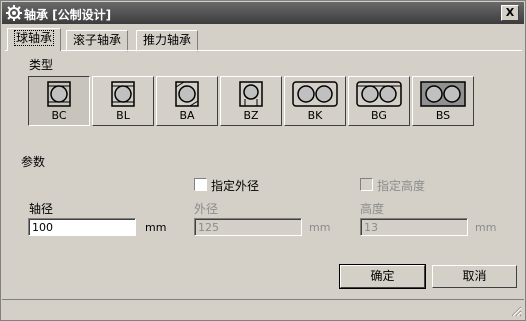 The image size is (526, 321). I want to click on cancel-button: 取消, so click(474, 276).